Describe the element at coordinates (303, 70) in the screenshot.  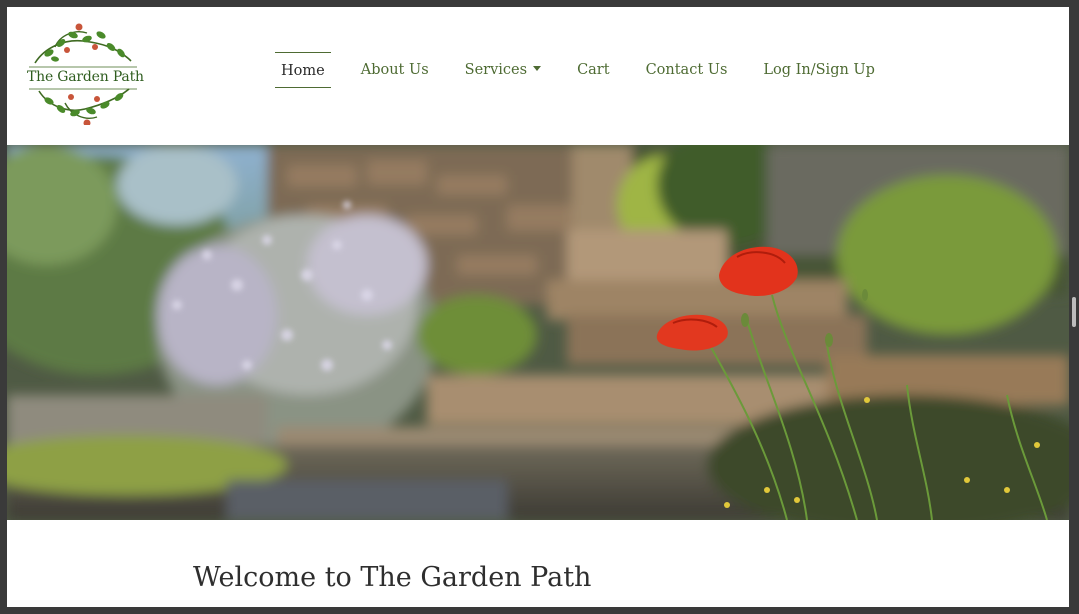
I see `nav-home: Home` at that location.